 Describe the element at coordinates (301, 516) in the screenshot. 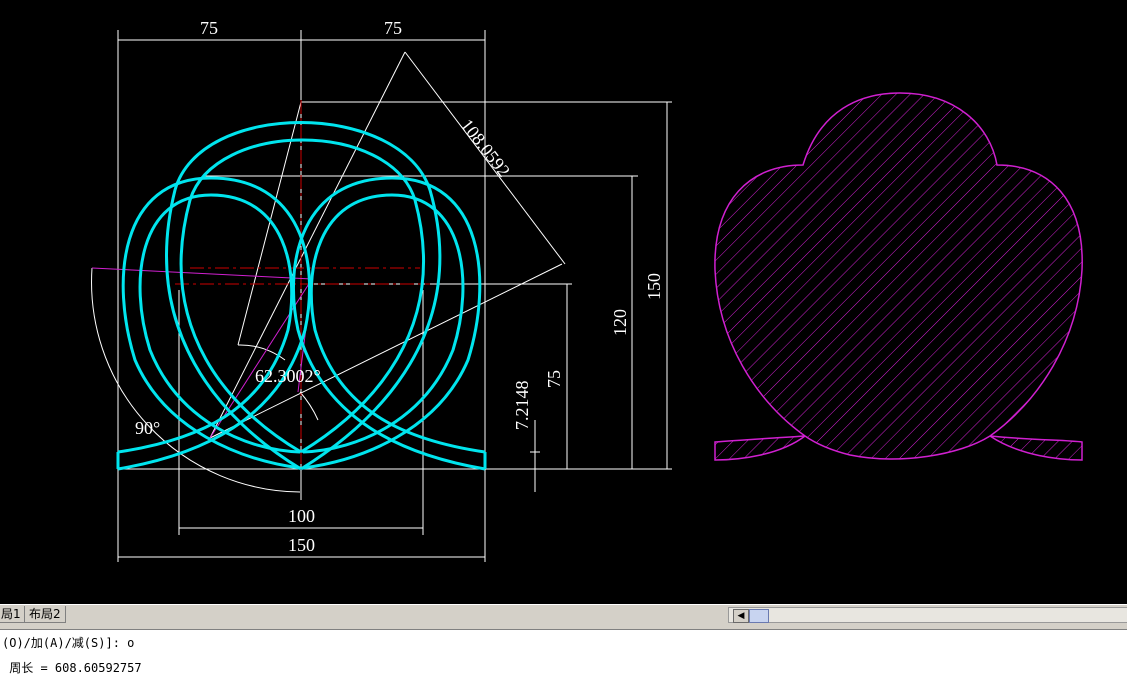

I see `dim-width-100: 100` at that location.